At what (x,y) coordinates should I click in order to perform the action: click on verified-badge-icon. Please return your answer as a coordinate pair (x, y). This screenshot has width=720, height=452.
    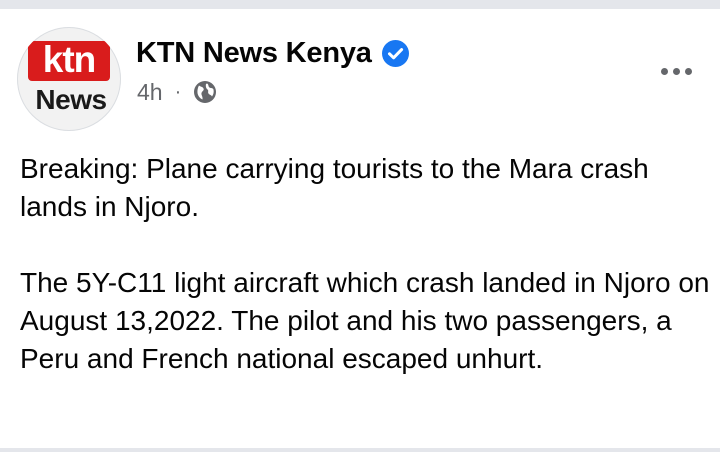
    Looking at the image, I should click on (395, 53).